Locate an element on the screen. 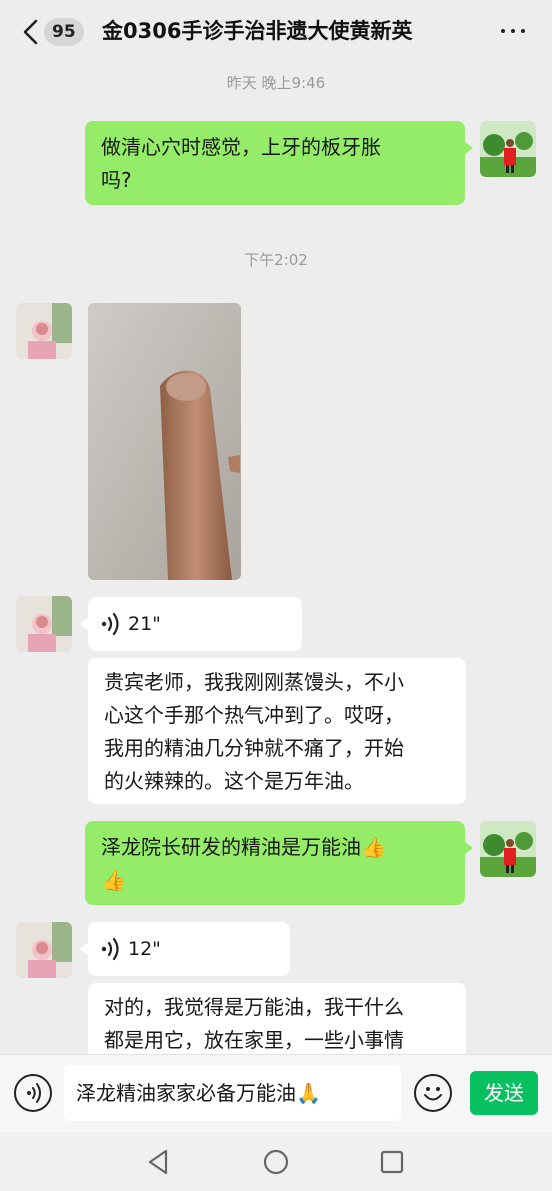  timestamp: 昨天 晚上9:46 is located at coordinates (276, 83).